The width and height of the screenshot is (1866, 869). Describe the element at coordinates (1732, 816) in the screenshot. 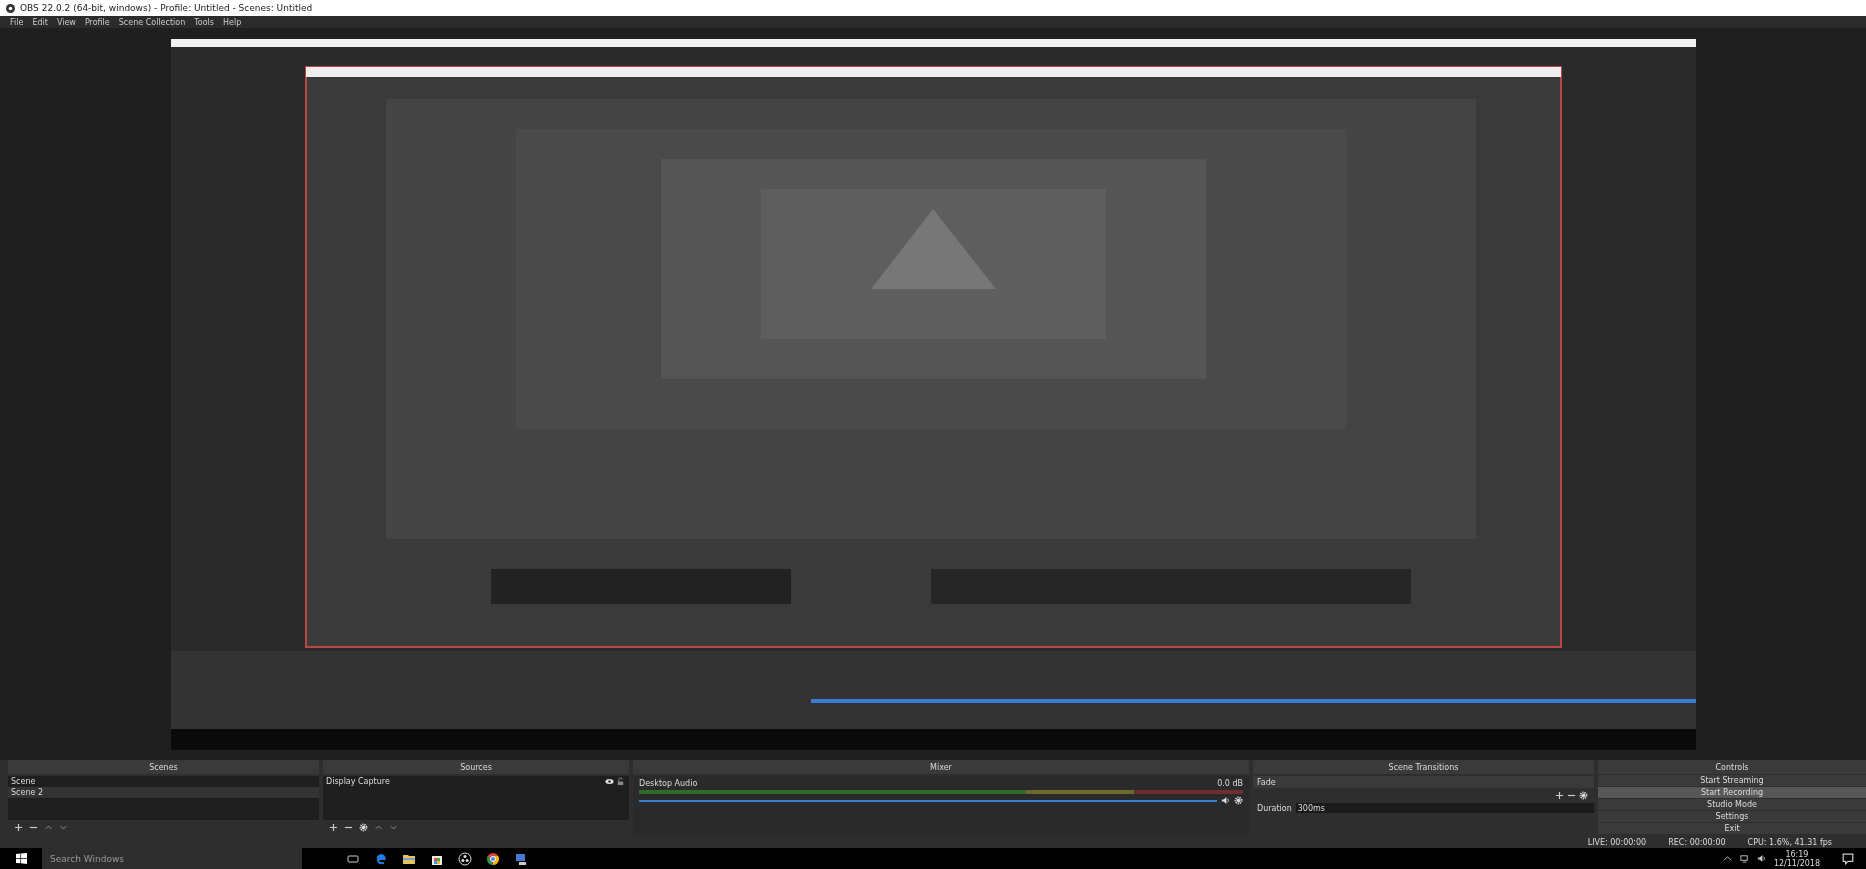

I see `control-button: Settings` at that location.